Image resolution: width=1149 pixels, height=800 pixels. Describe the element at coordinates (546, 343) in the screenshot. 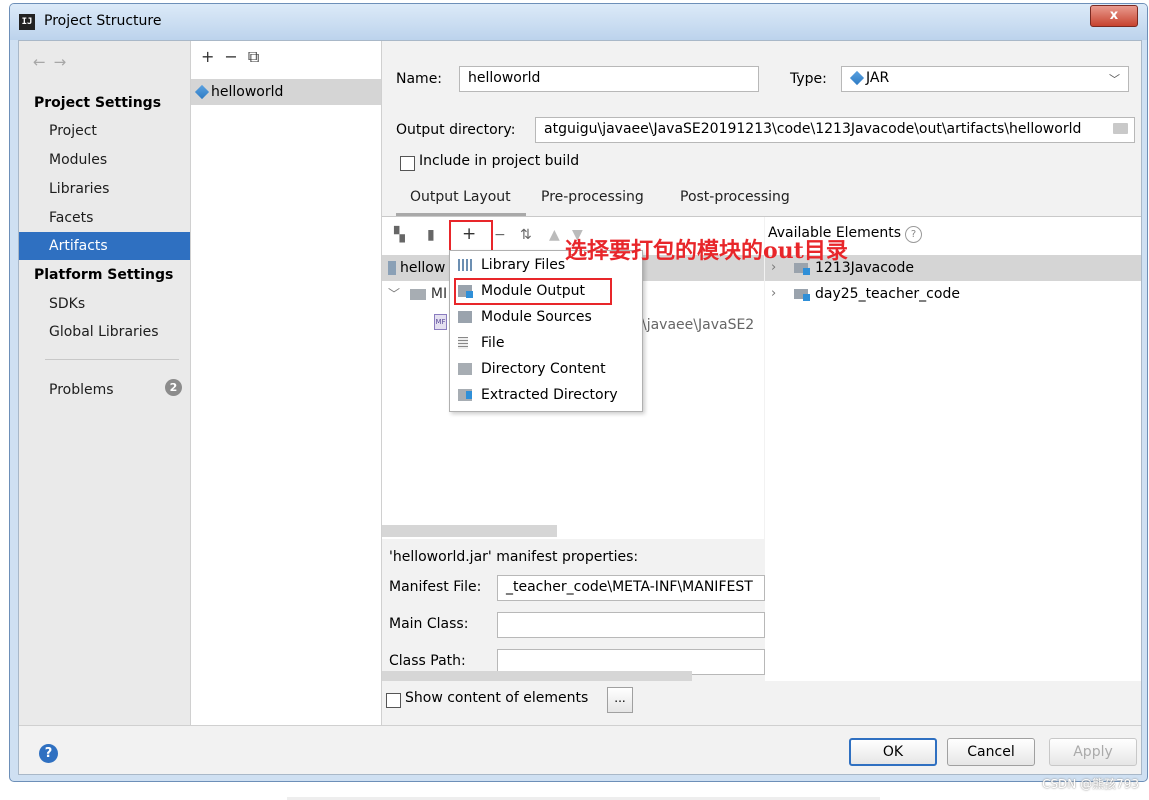

I see `menu-item-file: File` at that location.